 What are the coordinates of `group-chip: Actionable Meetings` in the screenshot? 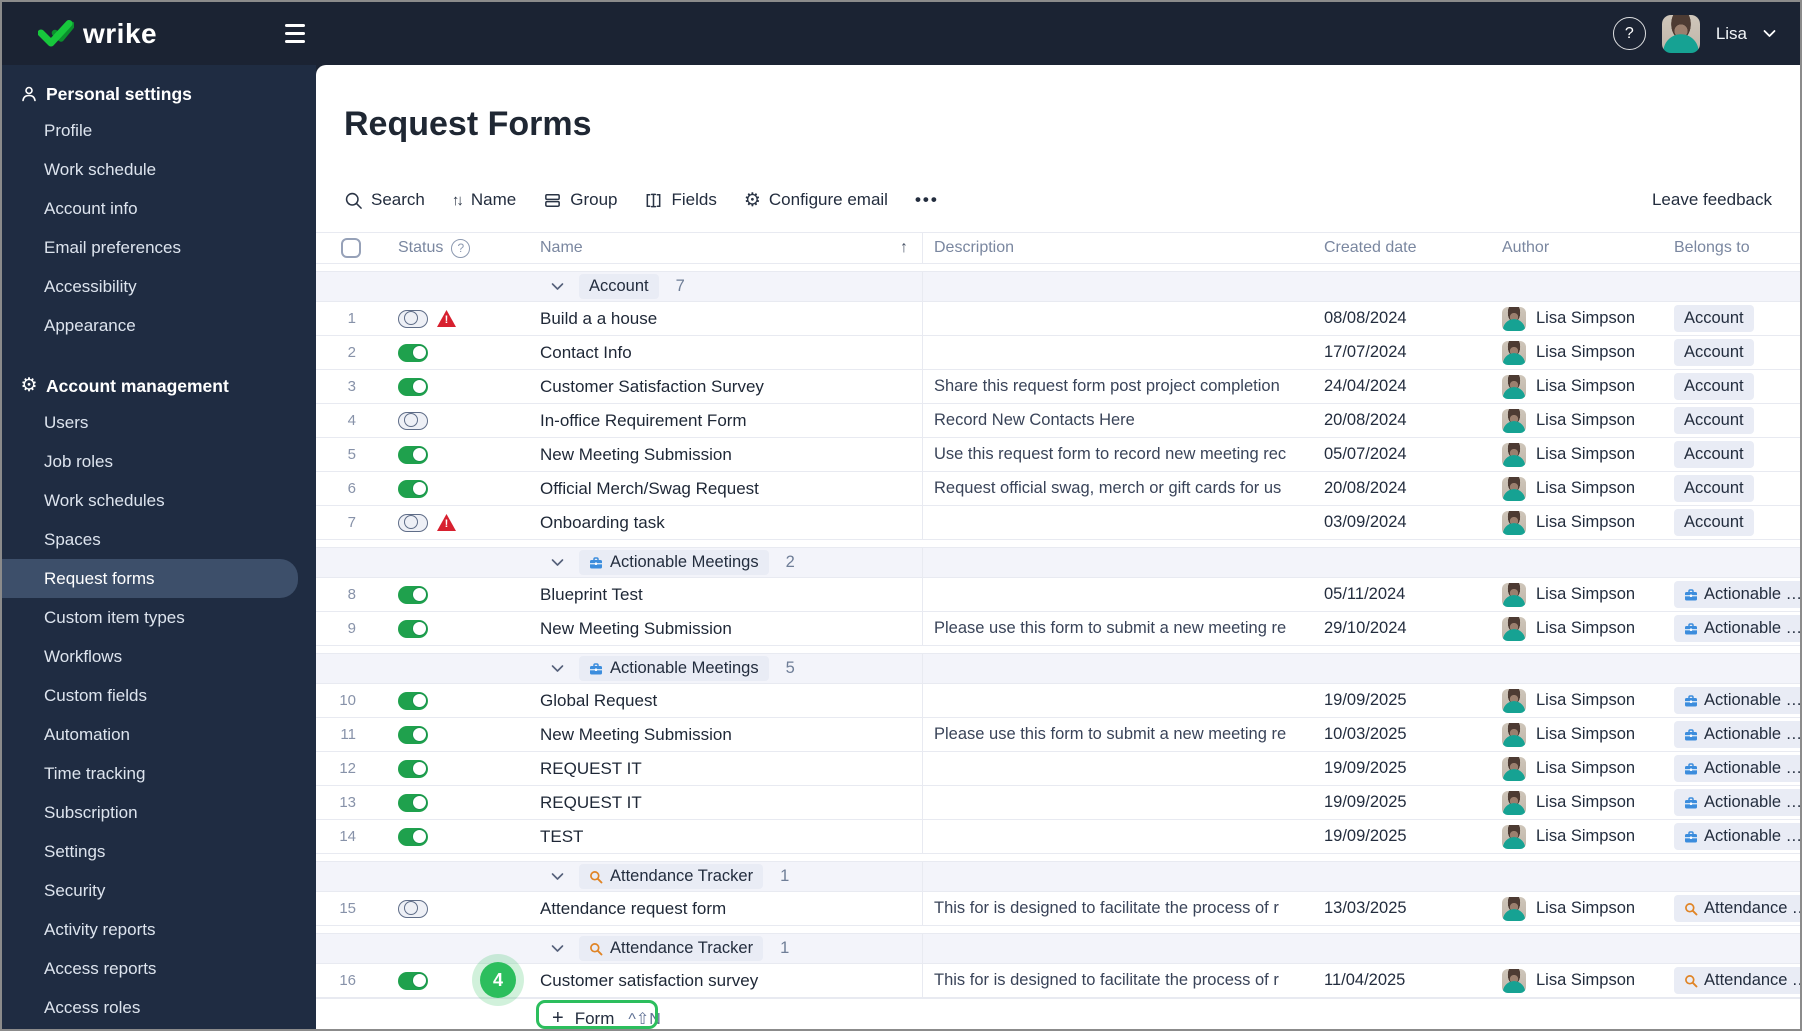 It's located at (674, 562).